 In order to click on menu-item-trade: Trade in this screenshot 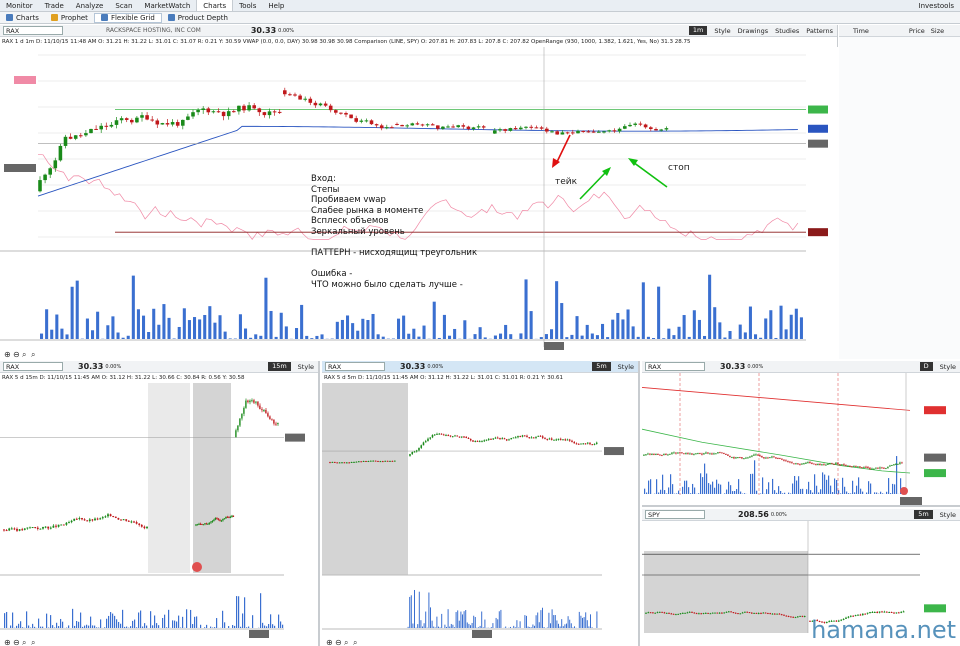, I will do `click(54, 5)`.